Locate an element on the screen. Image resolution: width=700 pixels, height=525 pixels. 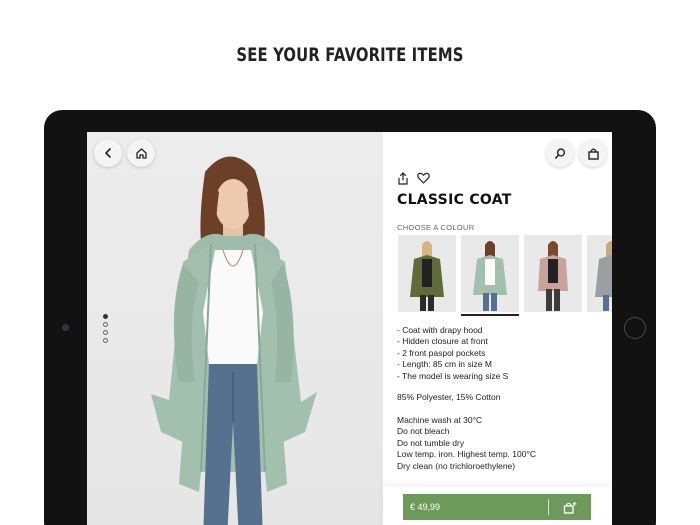
add-to-bag-button: € 49,99 is located at coordinates (497, 507).